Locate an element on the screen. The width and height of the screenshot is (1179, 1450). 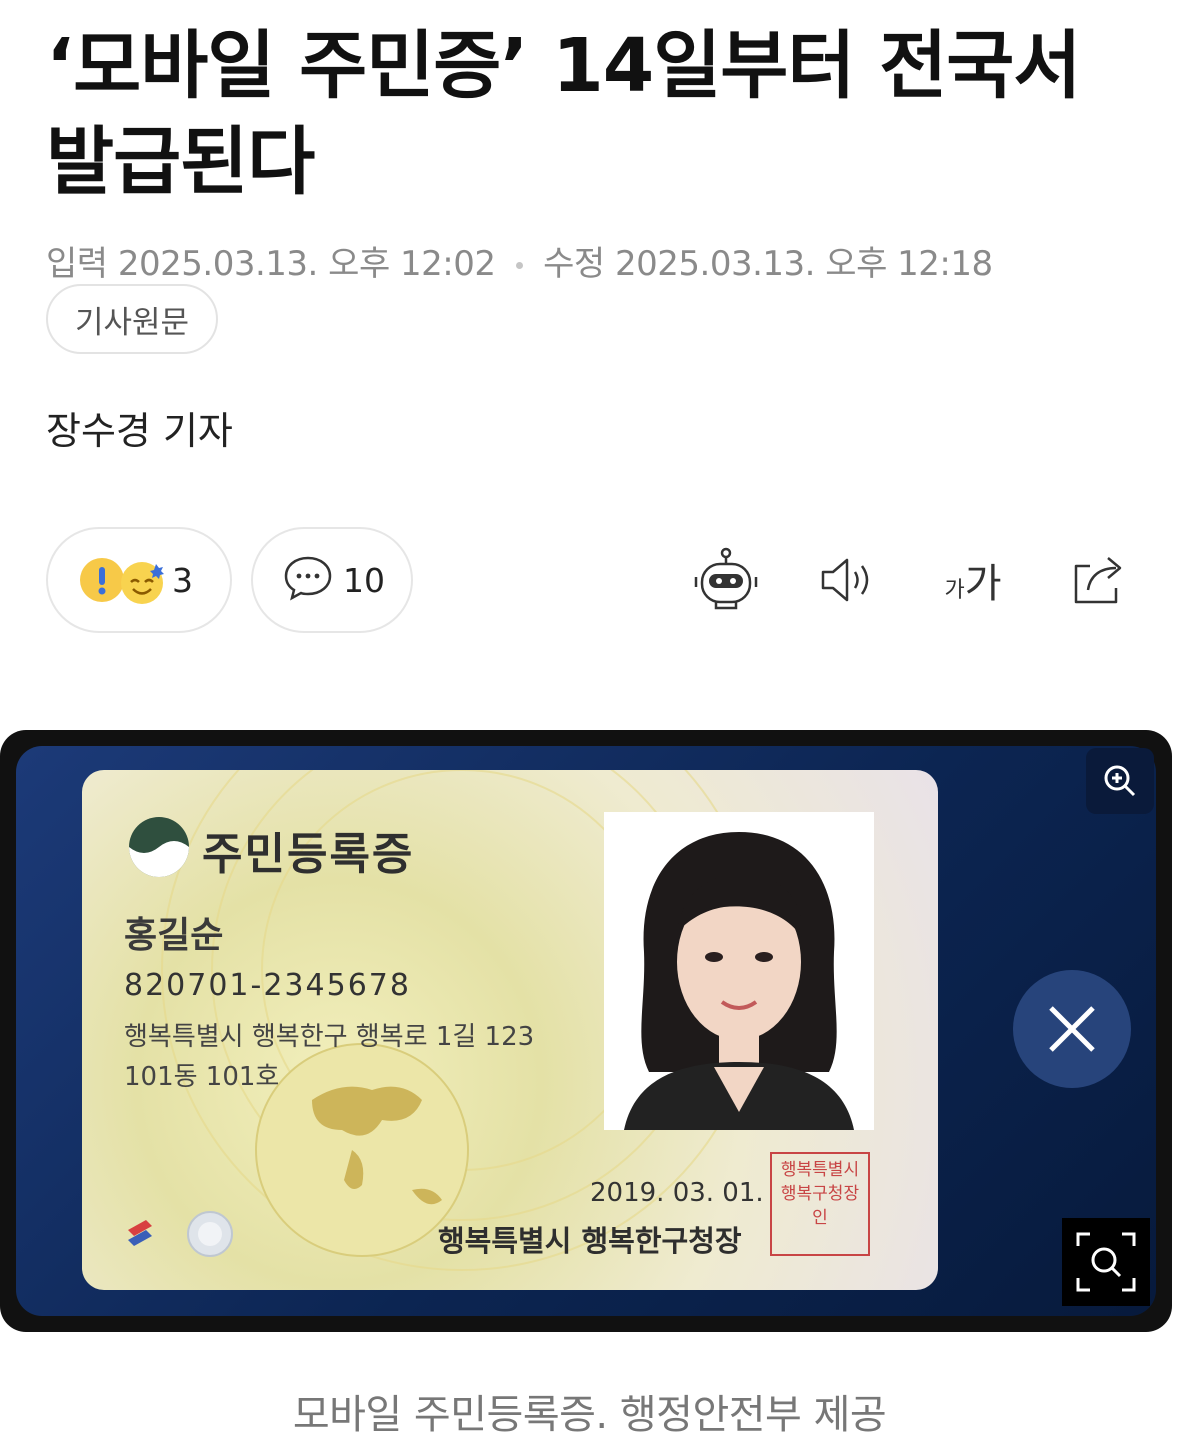
share-button is located at coordinates (1098, 580).